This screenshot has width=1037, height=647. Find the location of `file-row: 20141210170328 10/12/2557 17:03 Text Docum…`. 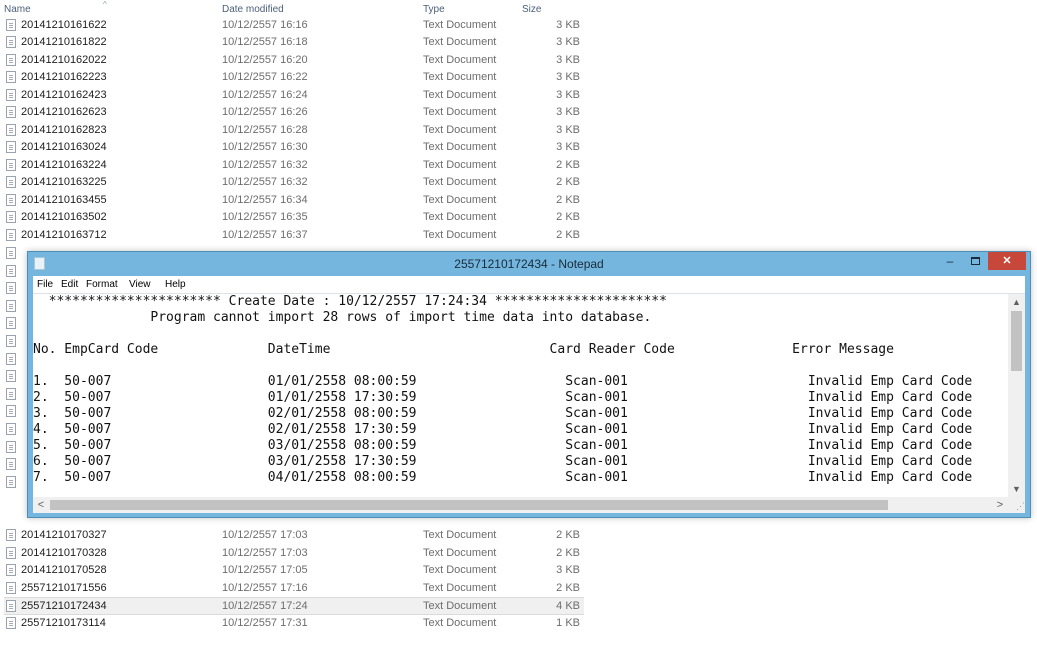

file-row: 20141210170328 10/12/2557 17:03 Text Docum… is located at coordinates (294, 553).